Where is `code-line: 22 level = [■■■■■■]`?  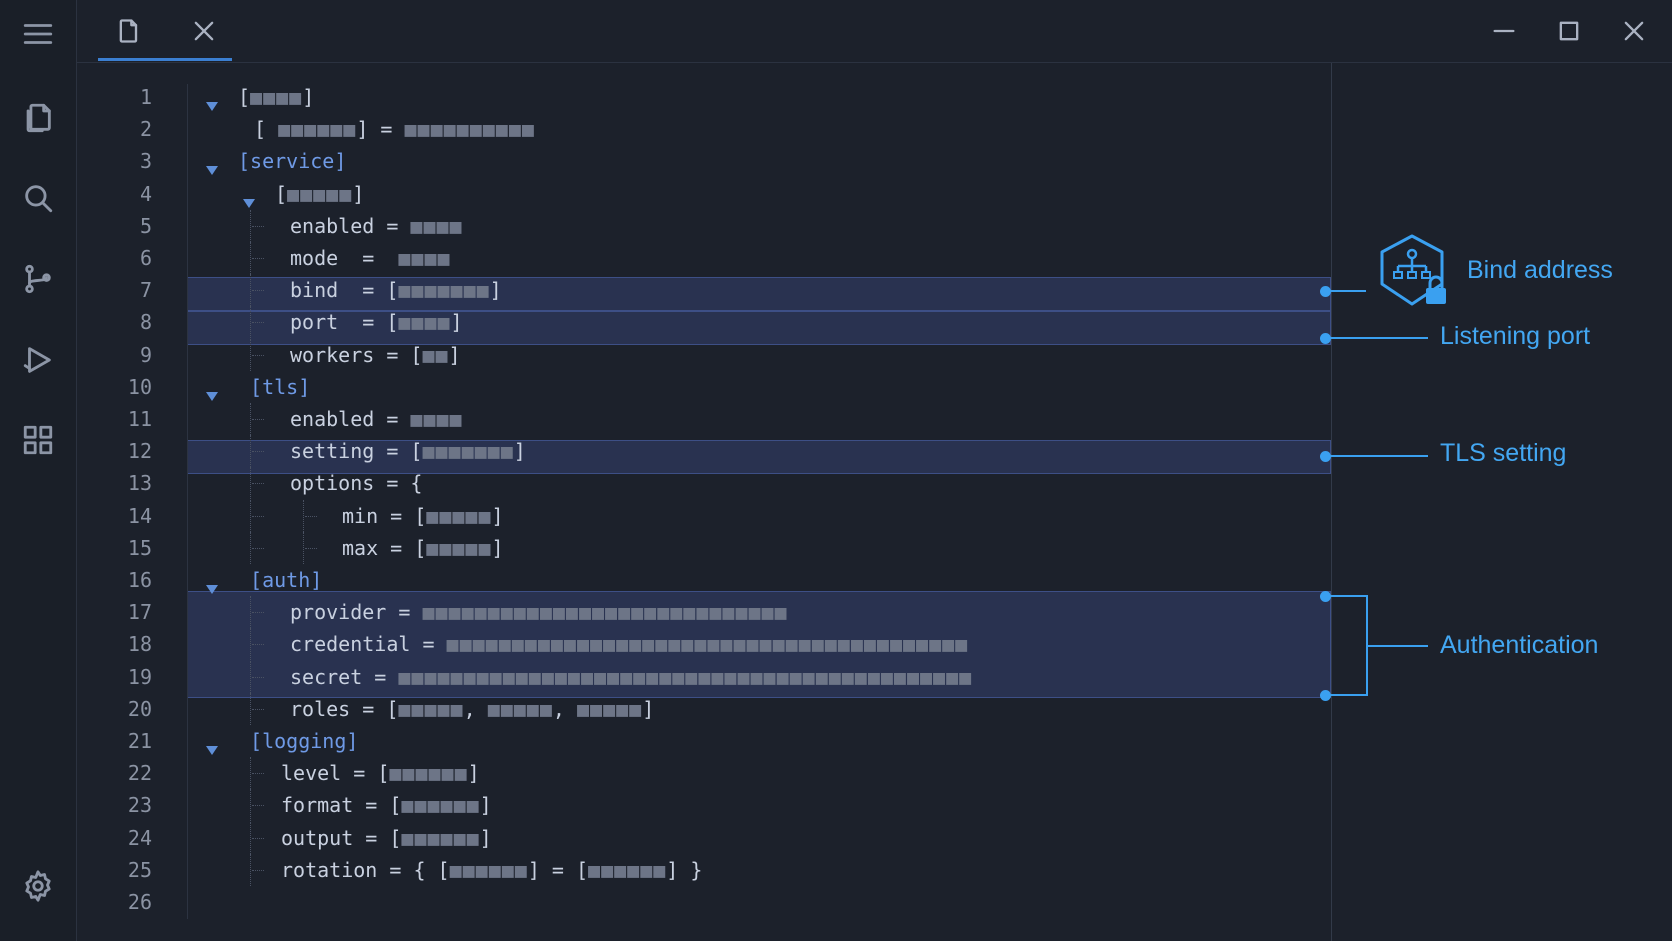 code-line: 22 level = [■■■■■■] is located at coordinates (665, 773).